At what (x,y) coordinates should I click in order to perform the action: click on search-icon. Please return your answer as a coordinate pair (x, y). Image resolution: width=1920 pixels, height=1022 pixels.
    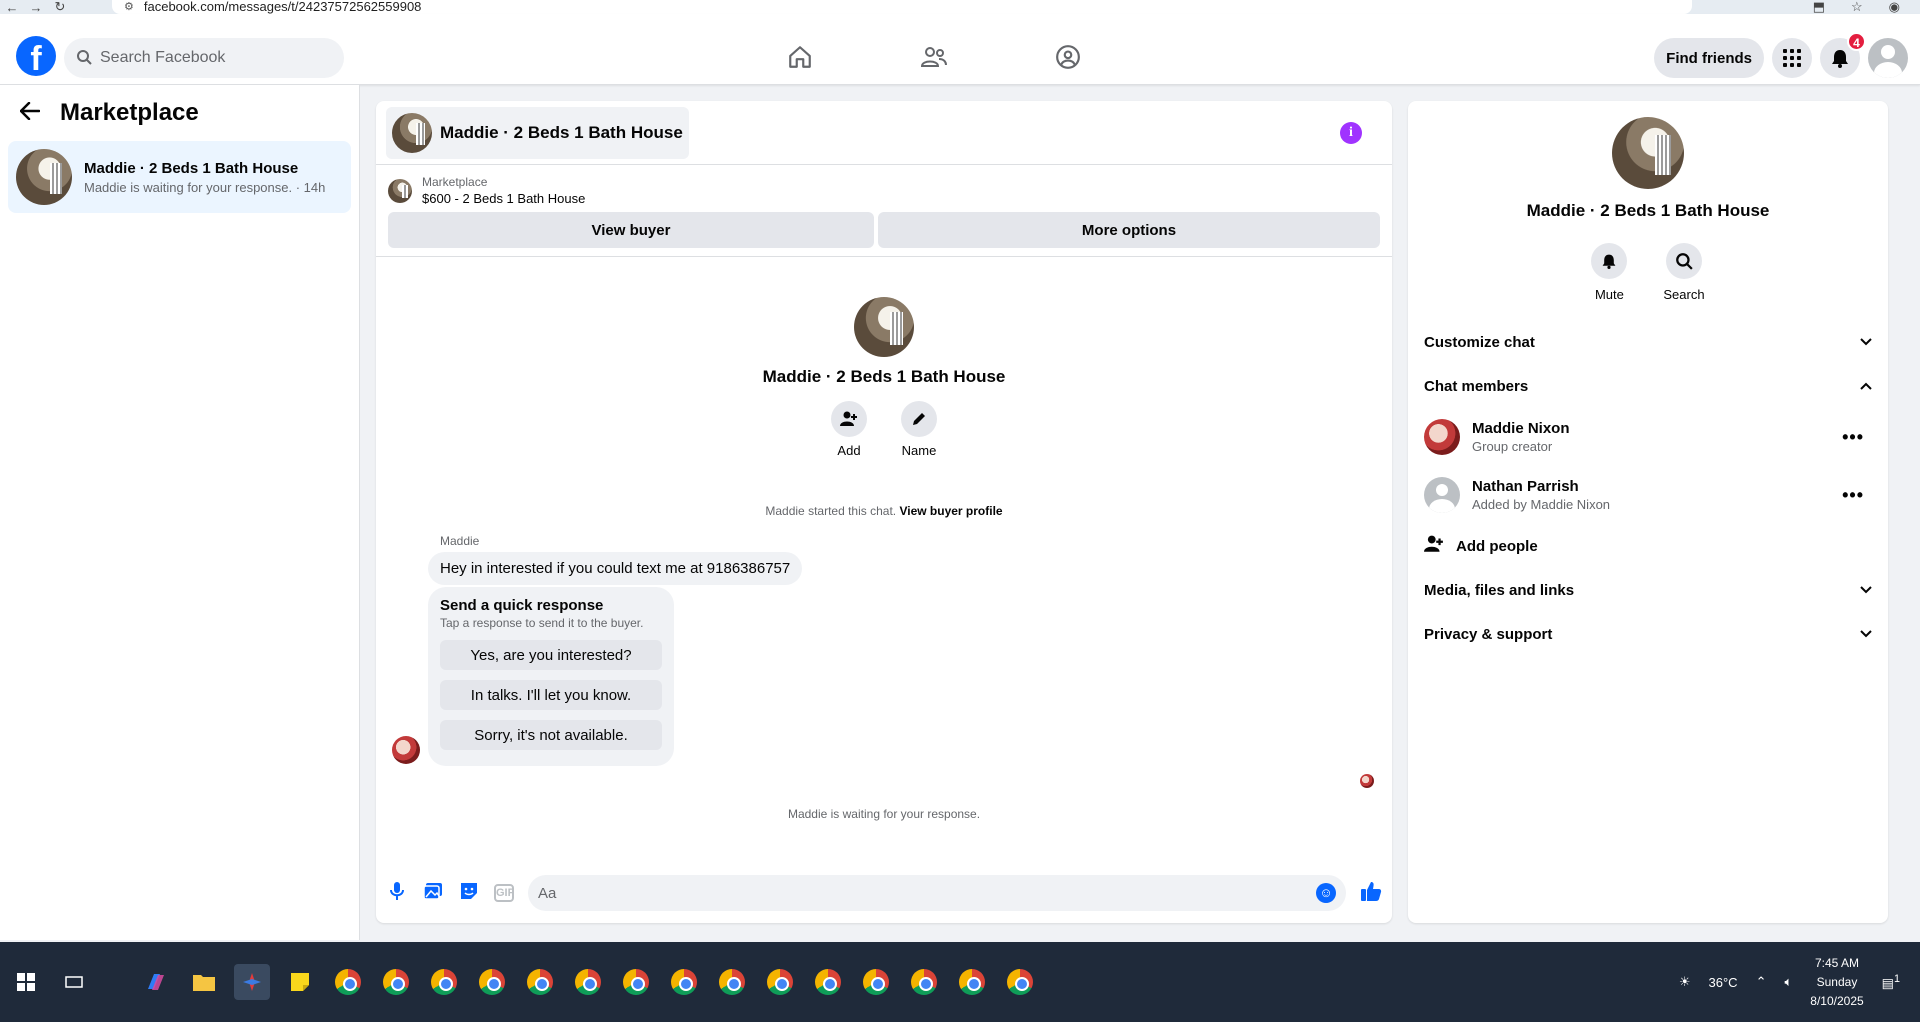
    Looking at the image, I should click on (1683, 261).